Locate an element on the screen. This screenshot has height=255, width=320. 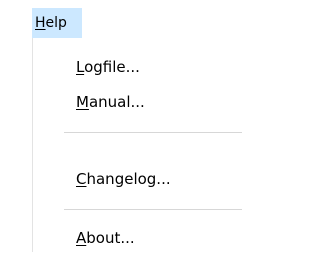
help-menu-label-rest: elp is located at coordinates (56, 23).